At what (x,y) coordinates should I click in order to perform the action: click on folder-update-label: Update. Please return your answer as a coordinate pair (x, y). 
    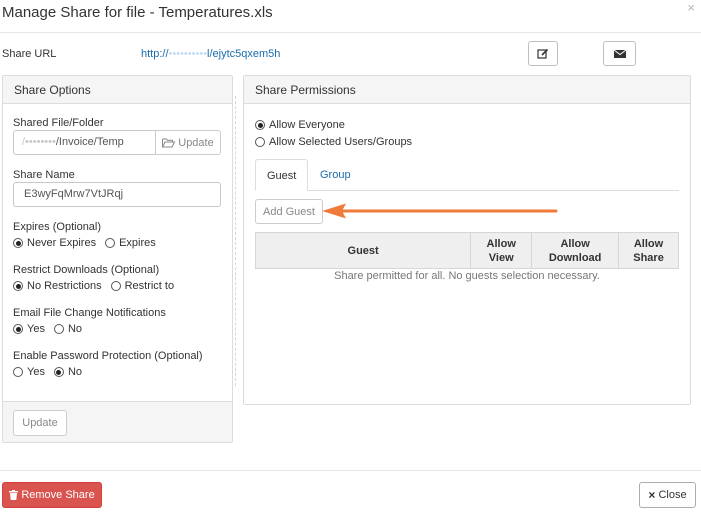
    Looking at the image, I should click on (196, 142).